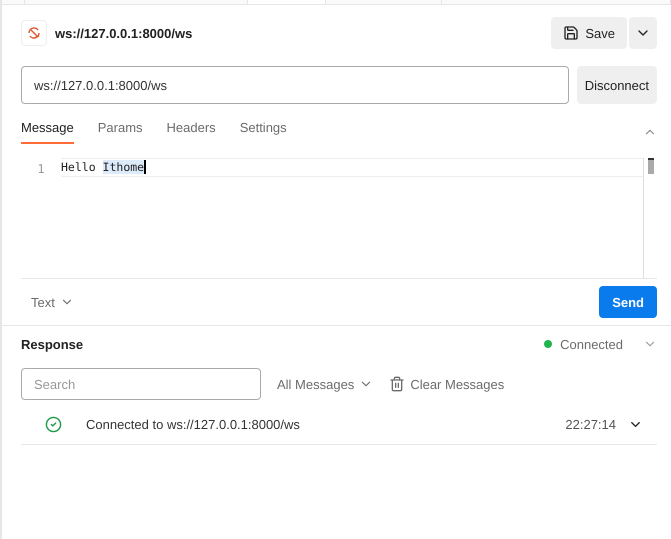  Describe the element at coordinates (52, 302) in the screenshot. I see `format-dropdown: Text` at that location.